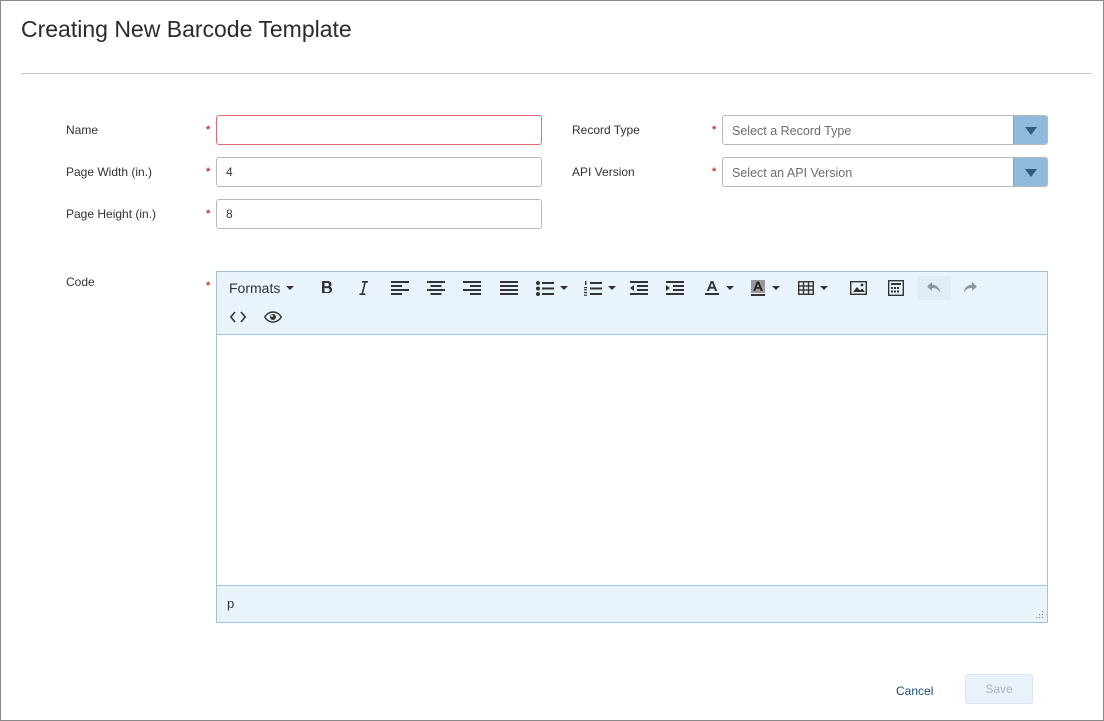  Describe the element at coordinates (712, 288) in the screenshot. I see `text-color-icon` at that location.